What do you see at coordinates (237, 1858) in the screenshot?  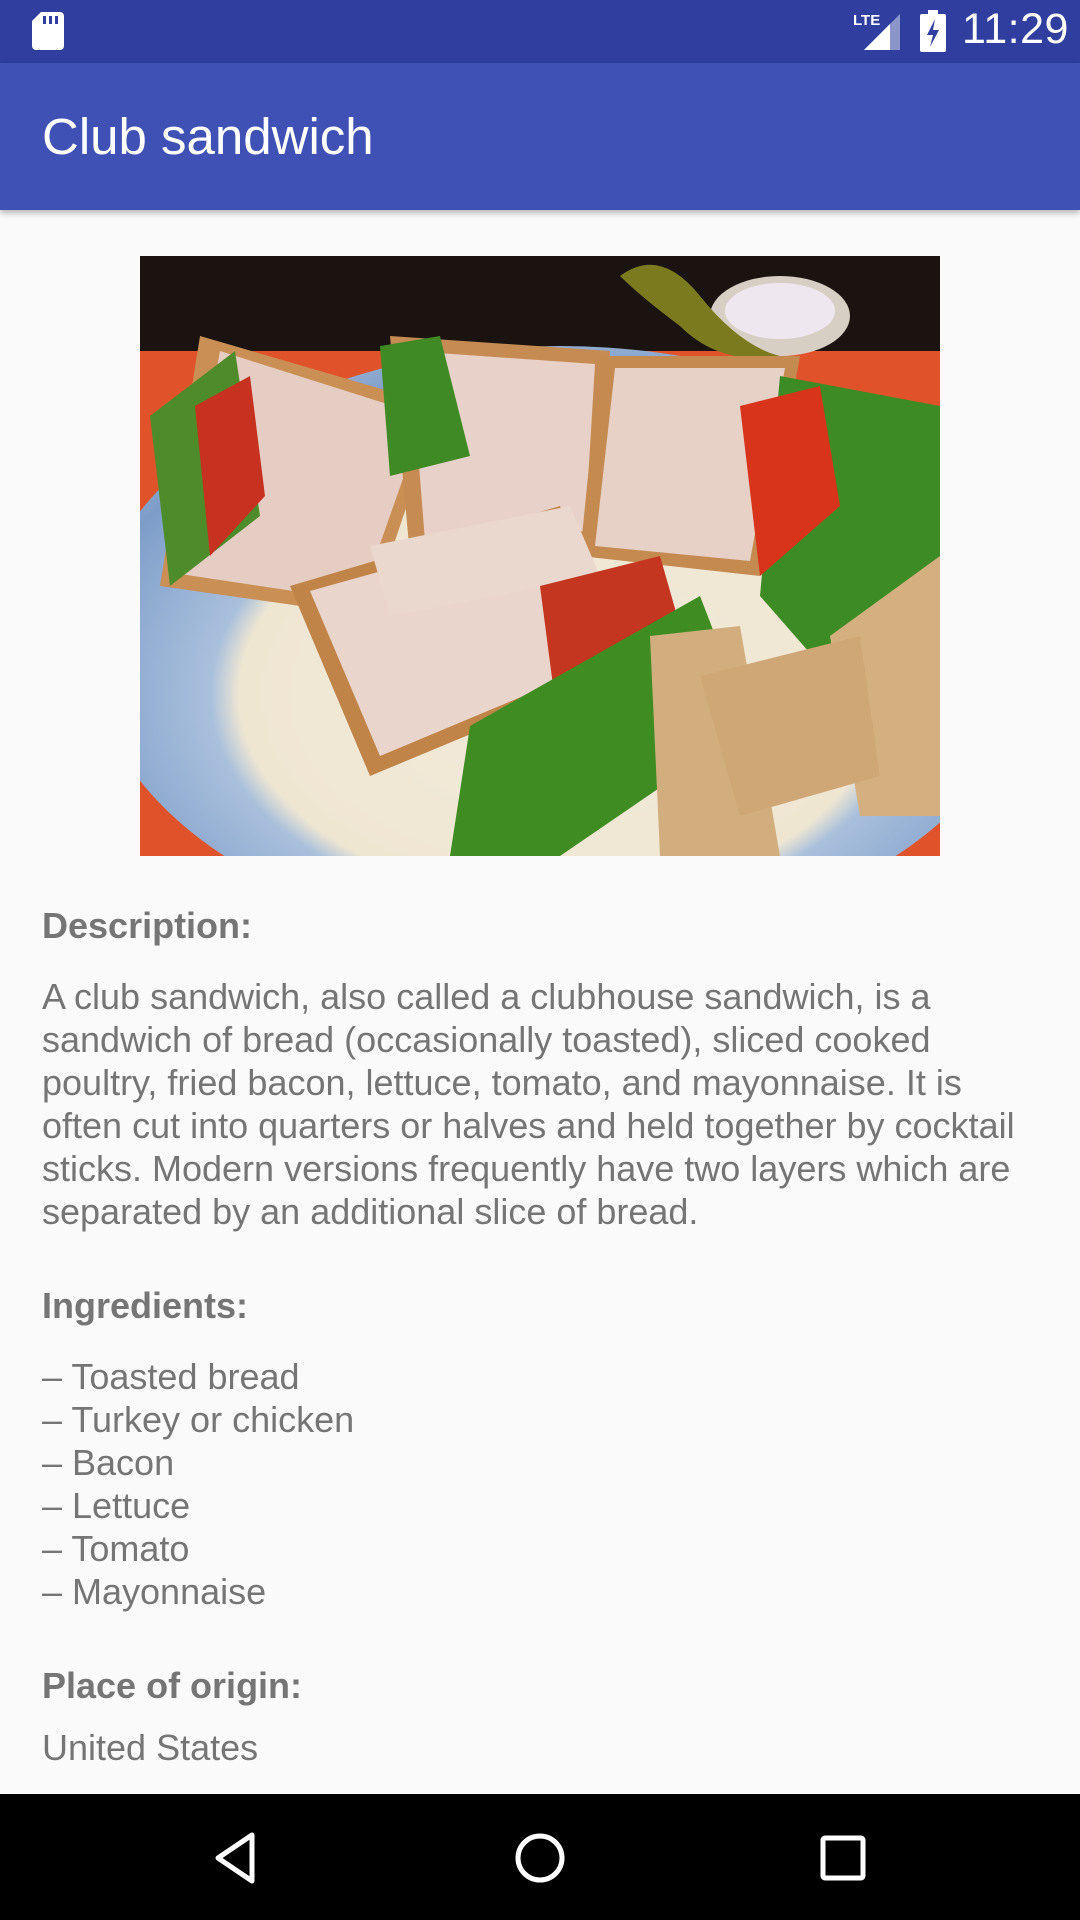 I see `back-icon` at bounding box center [237, 1858].